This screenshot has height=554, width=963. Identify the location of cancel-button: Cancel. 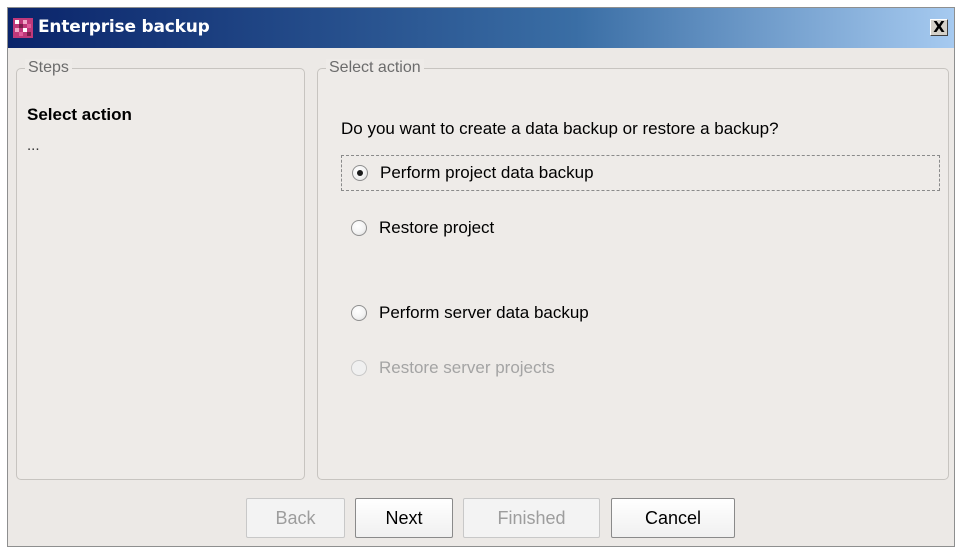
(673, 518).